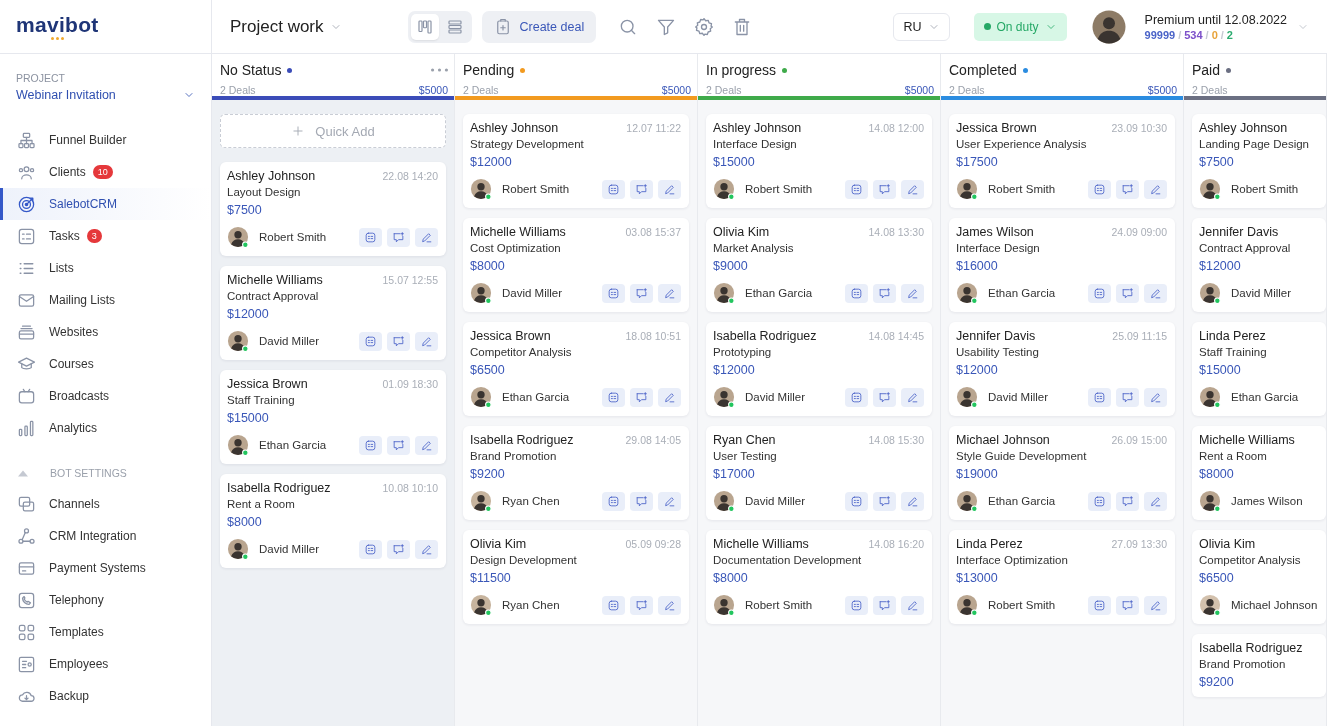  Describe the element at coordinates (1259, 161) in the screenshot. I see `deal-card: Ashley Johnson Landing Page Design $7500 Robert Smith` at that location.